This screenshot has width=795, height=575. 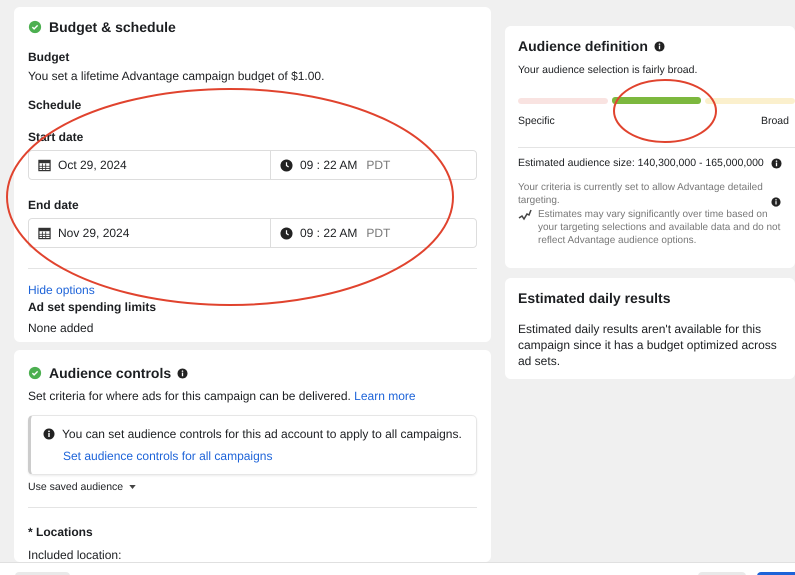 What do you see at coordinates (536, 121) in the screenshot?
I see `specific-label: Specific` at bounding box center [536, 121].